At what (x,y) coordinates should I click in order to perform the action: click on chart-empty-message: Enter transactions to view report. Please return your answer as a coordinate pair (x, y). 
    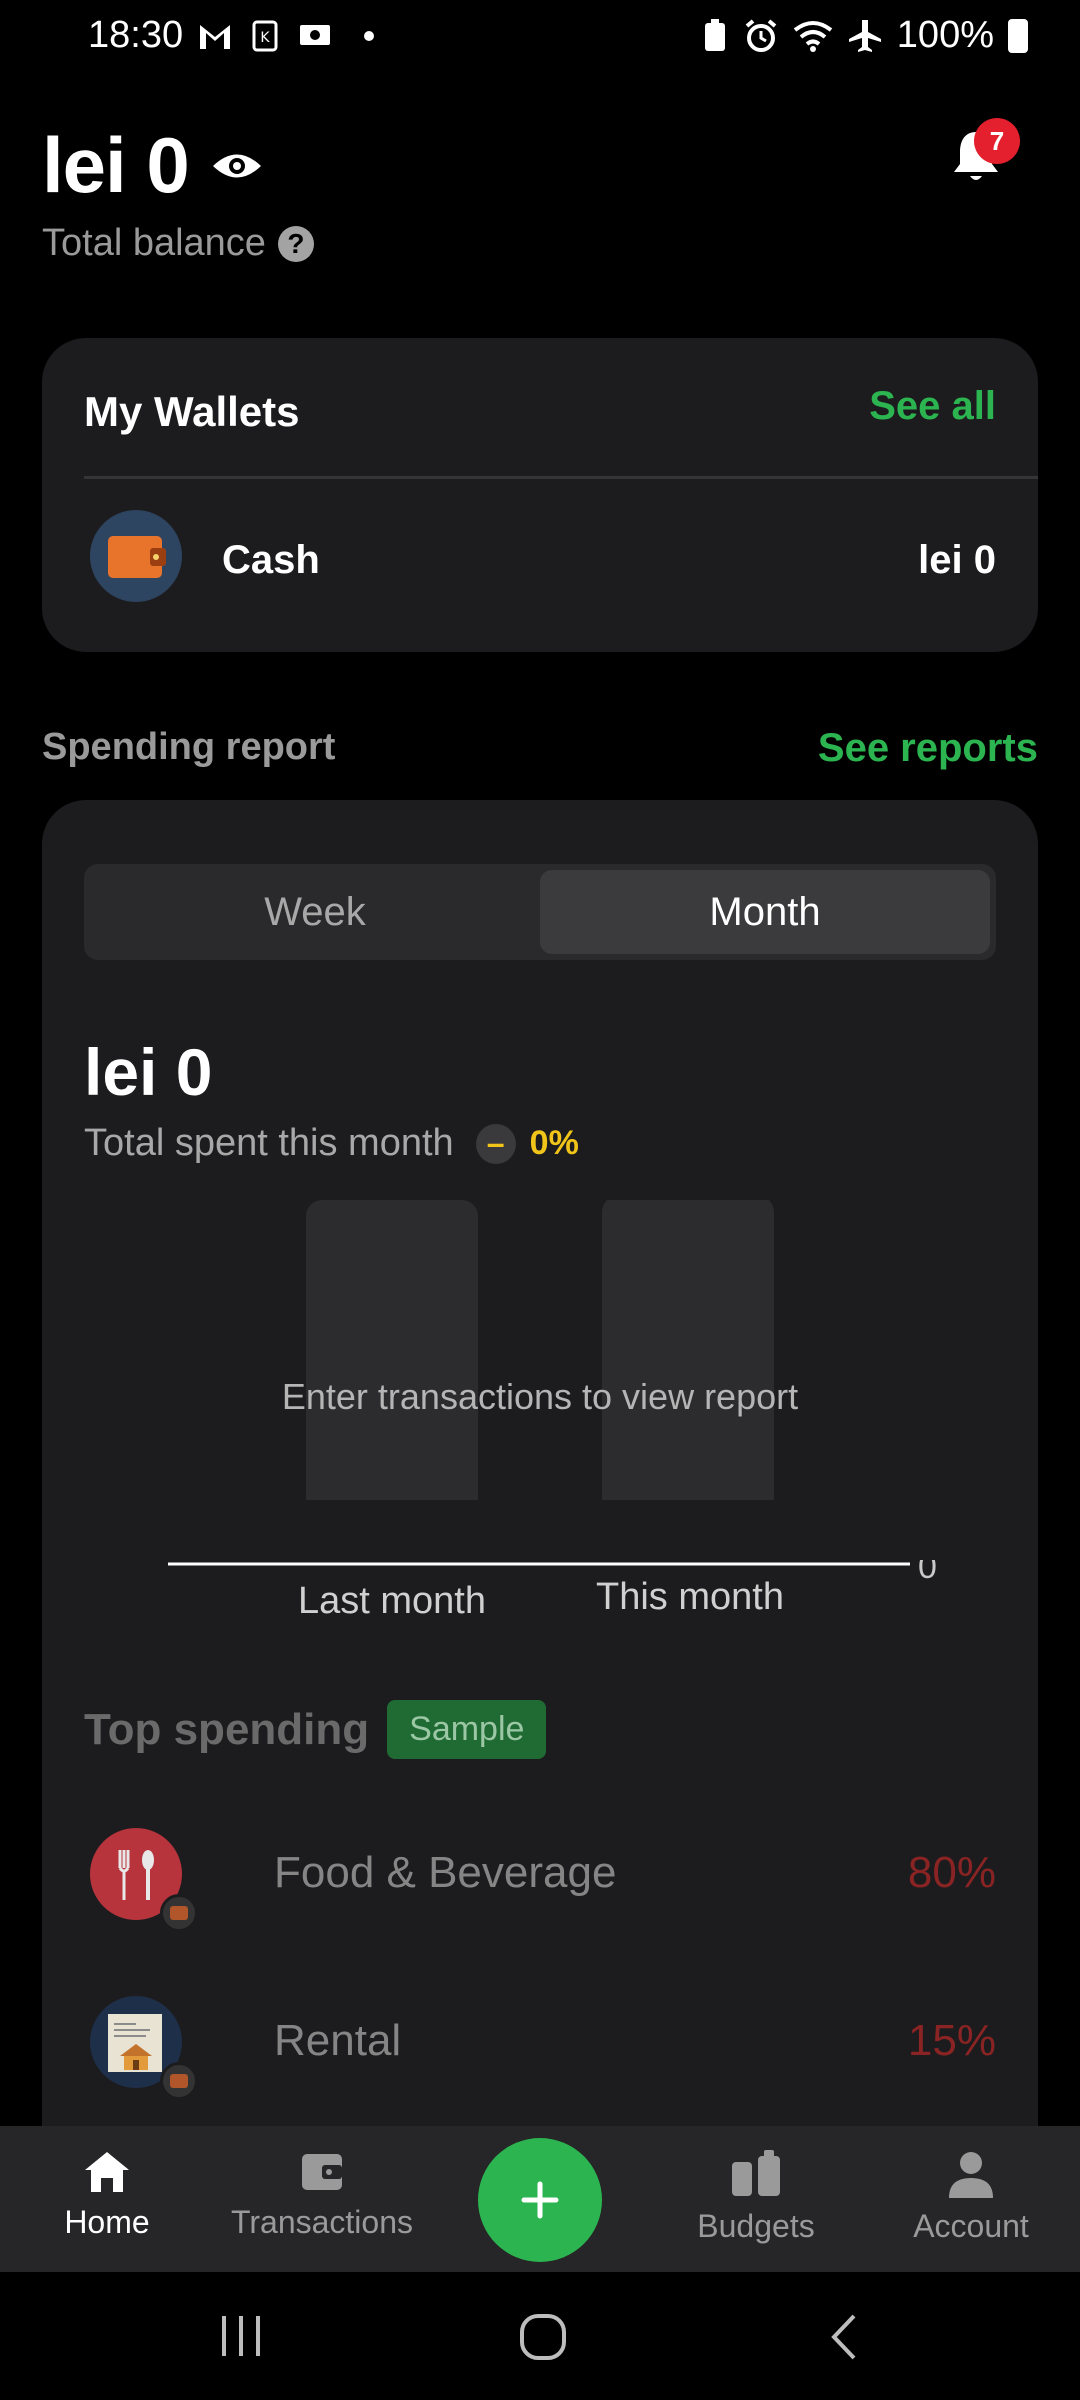
    Looking at the image, I should click on (540, 1396).